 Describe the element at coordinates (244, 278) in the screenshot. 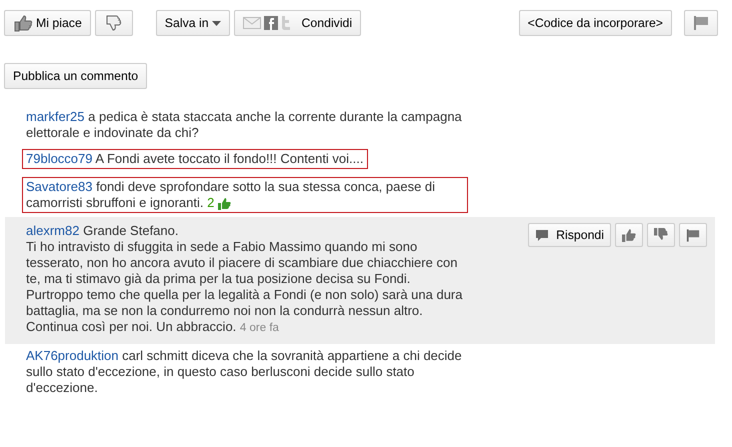

I see `comment-text: alexrm82 Grande Stefano. Ti ho intravisto di sfuggita in sede a Fabio Massimo quando mi sono tesserato, non ho ancora avuto il piacere di scambiare due chiacchiere con te, ma ti stimavo già da prima per la tua posizione decisa su Fondi. Purtroppo temo che quella per la legalità a Fondi (e non solo) sarà una dura battaglia, ma se non la condurremo noi non la condurrà nessun altro. Continua così per noi. Un abbraccio. 4 ore fa` at that location.